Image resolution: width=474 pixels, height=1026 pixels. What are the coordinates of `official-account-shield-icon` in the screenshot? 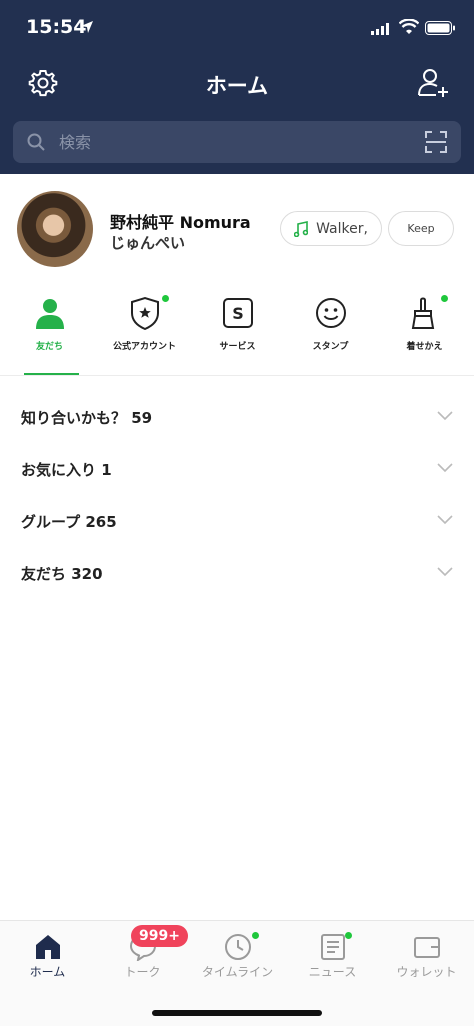 It's located at (145, 313).